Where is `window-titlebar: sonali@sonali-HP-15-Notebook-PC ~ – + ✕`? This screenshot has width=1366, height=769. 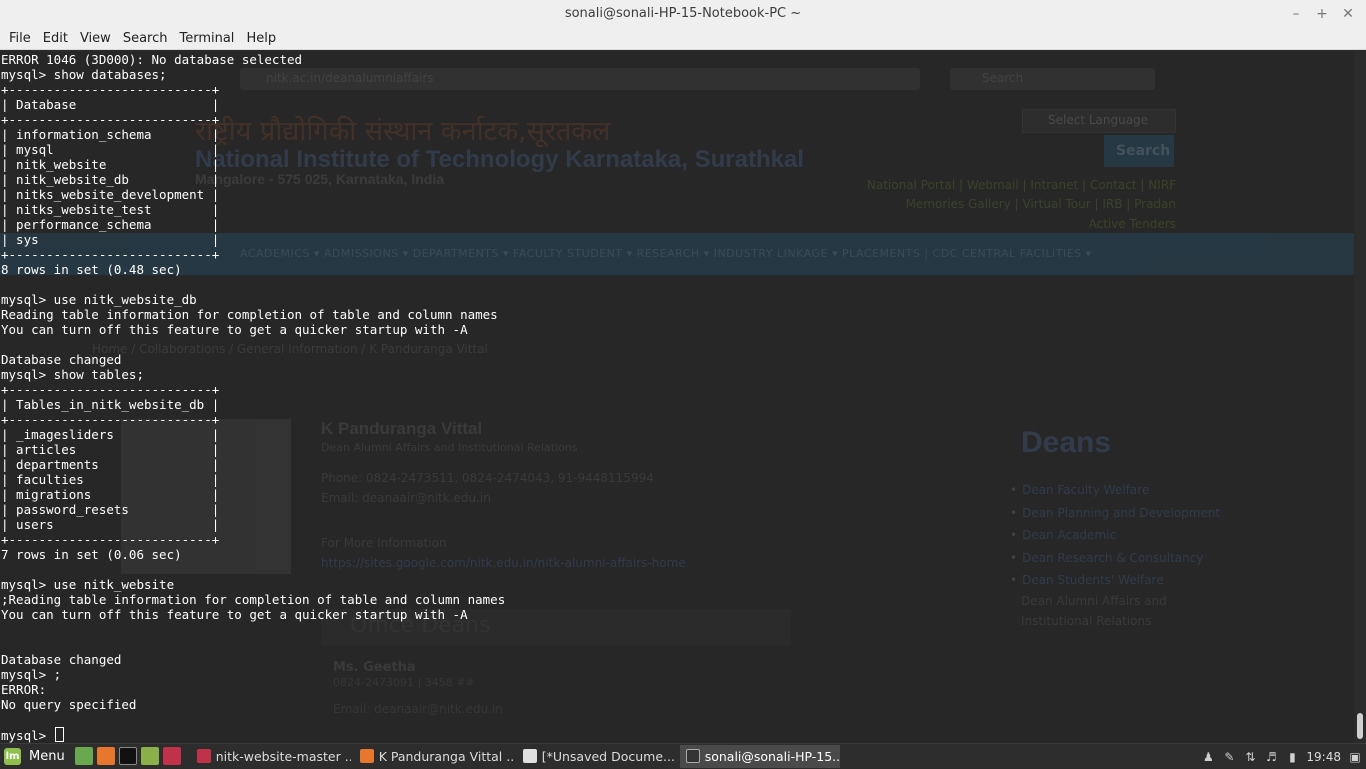
window-titlebar: sonali@sonali-HP-15-Notebook-PC ~ – + ✕ is located at coordinates (683, 14).